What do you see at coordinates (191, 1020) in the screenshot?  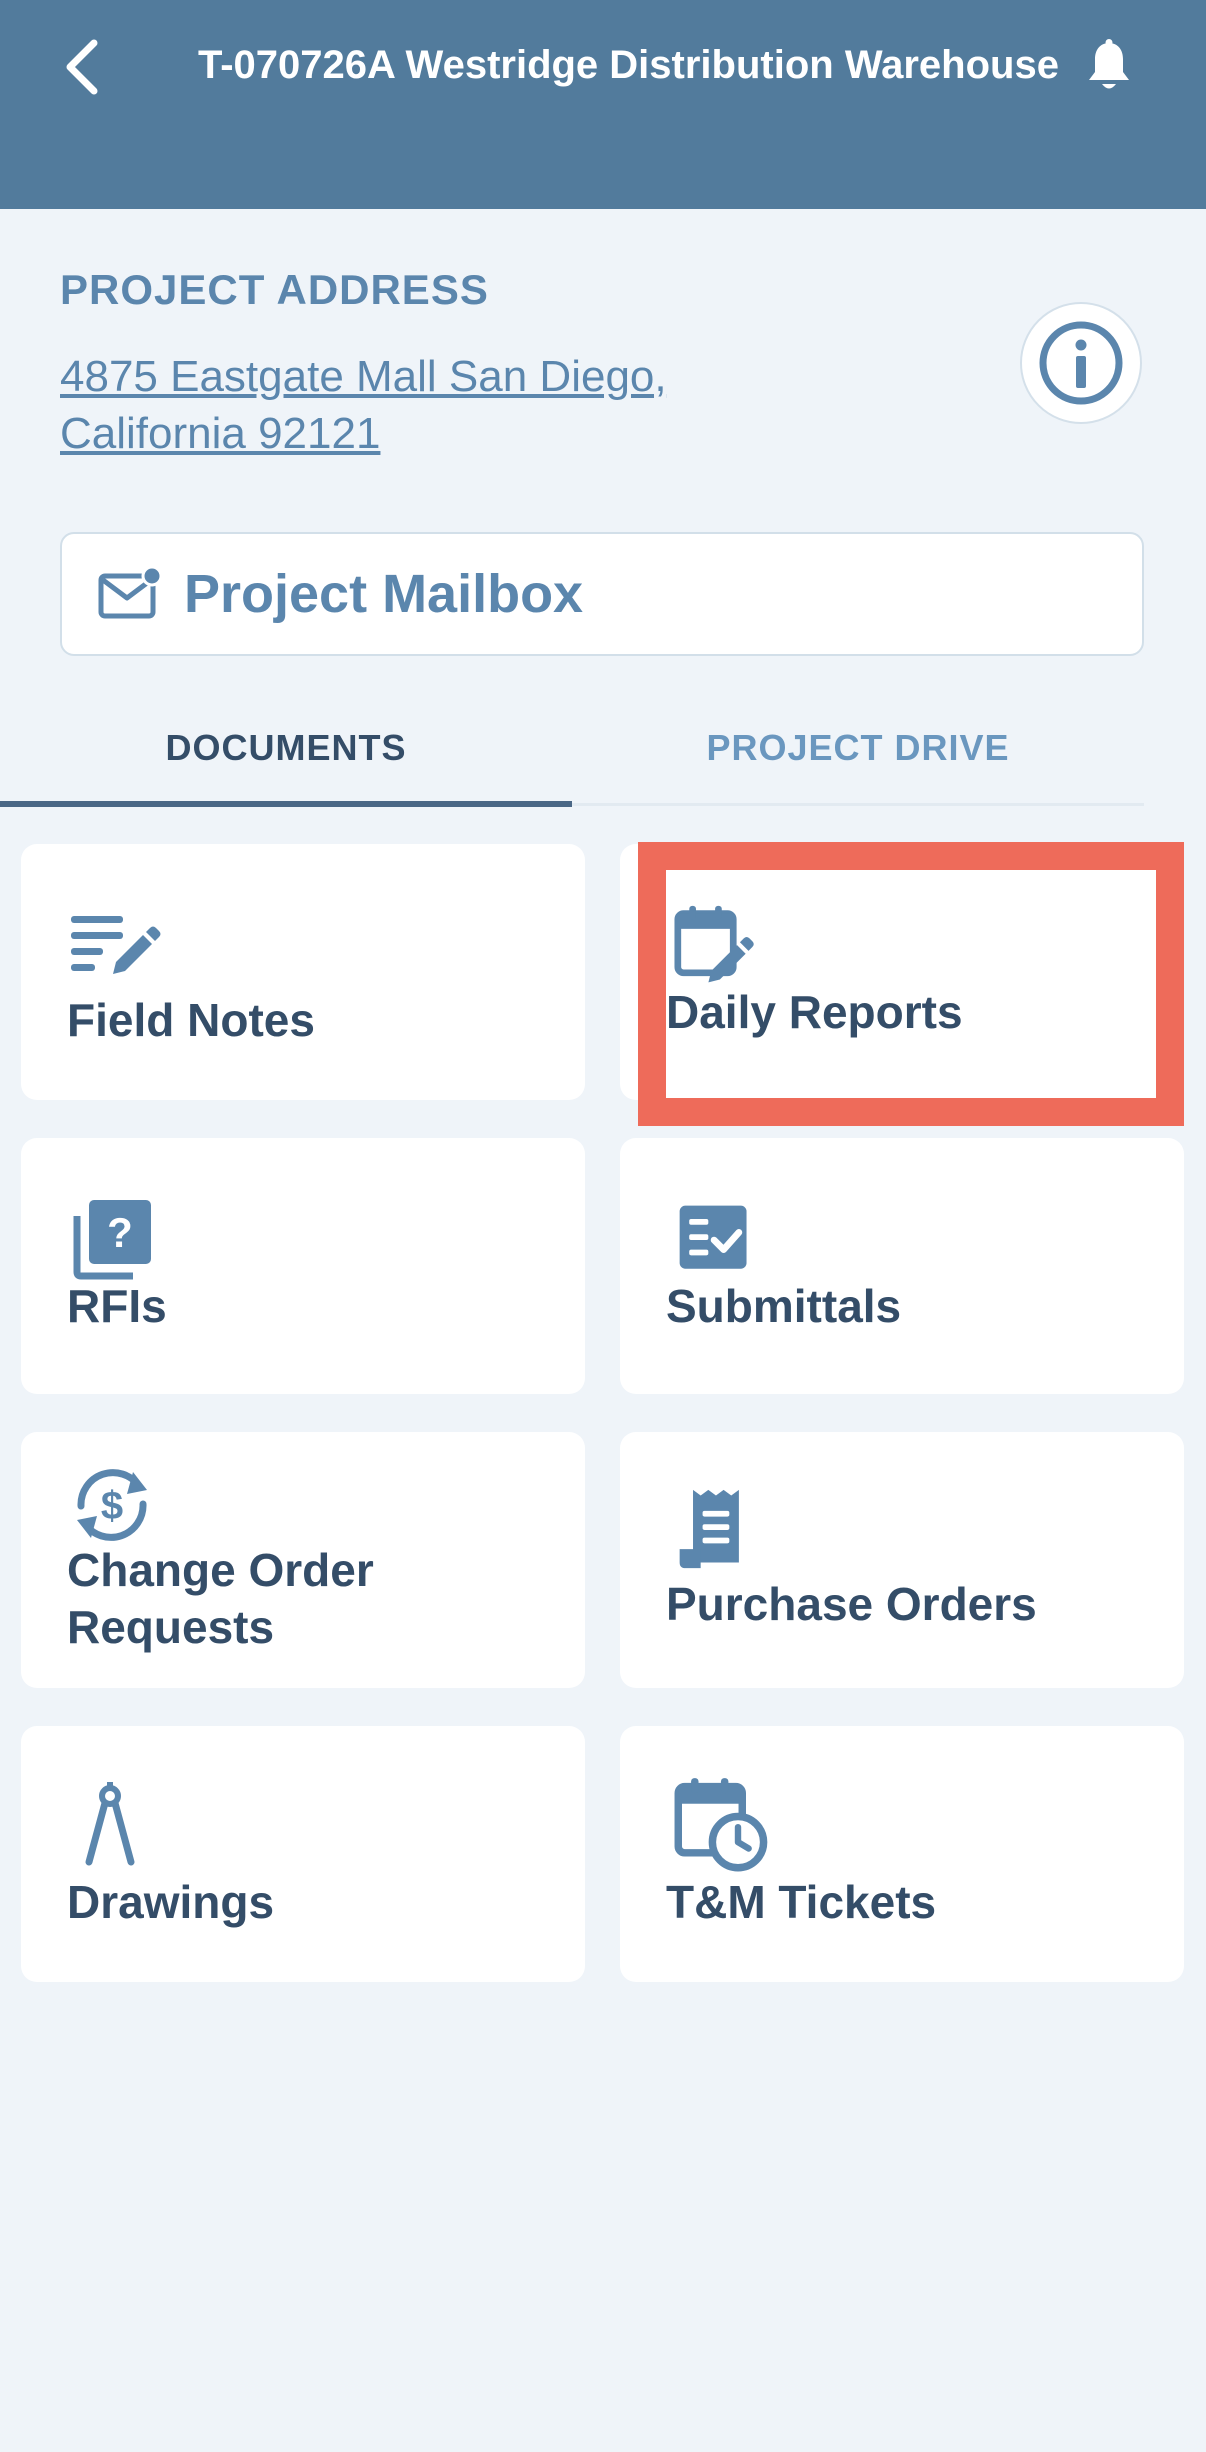 I see `field-notes-label: Field Notes` at bounding box center [191, 1020].